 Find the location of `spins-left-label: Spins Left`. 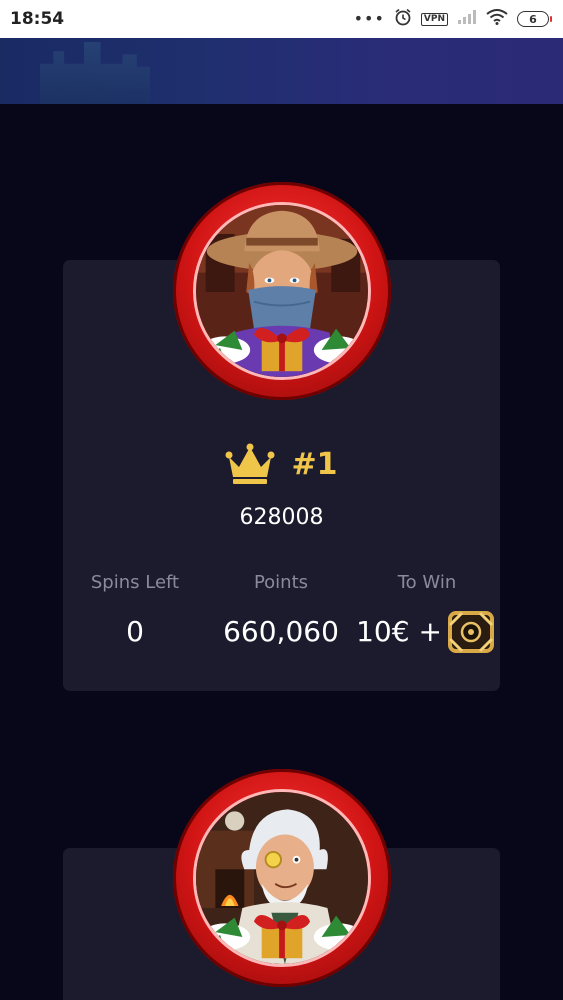

spins-left-label: Spins Left is located at coordinates (135, 582).